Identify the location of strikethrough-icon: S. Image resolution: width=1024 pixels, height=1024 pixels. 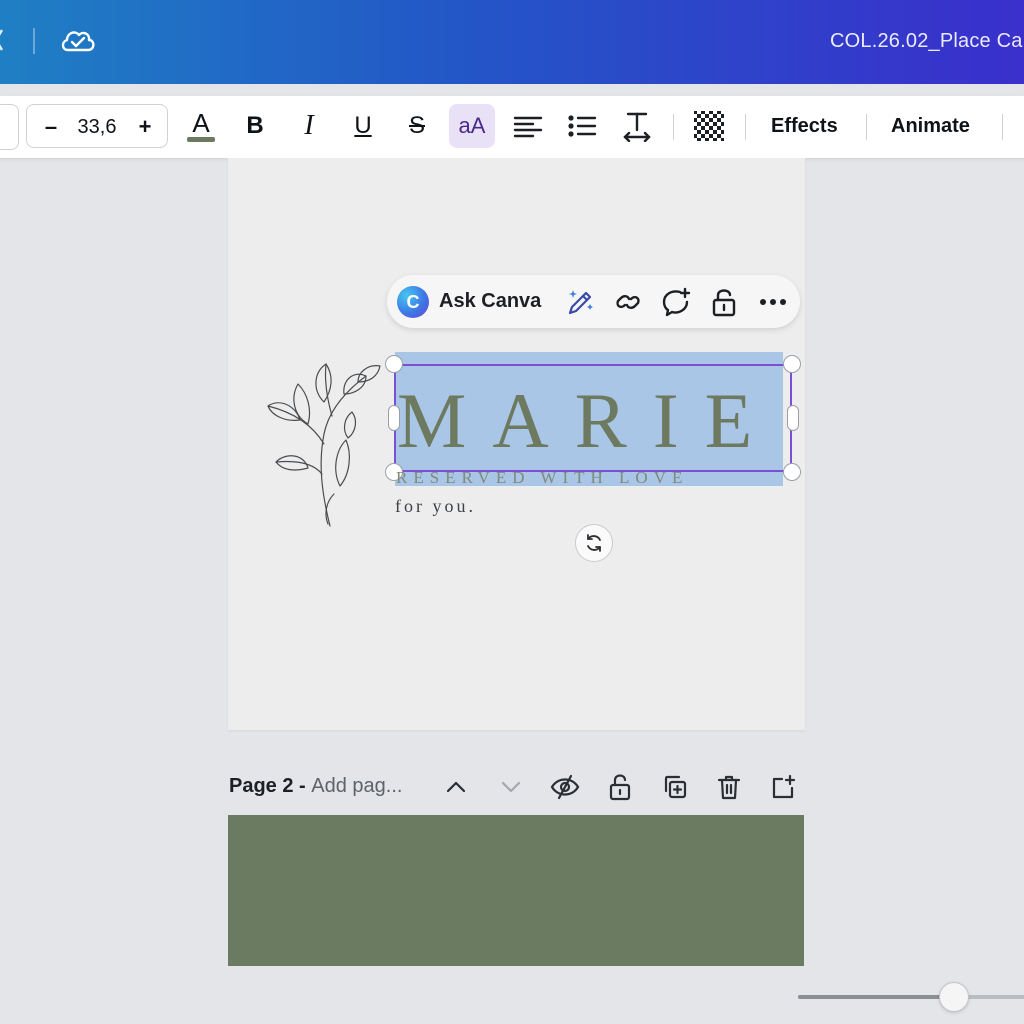
(416, 125).